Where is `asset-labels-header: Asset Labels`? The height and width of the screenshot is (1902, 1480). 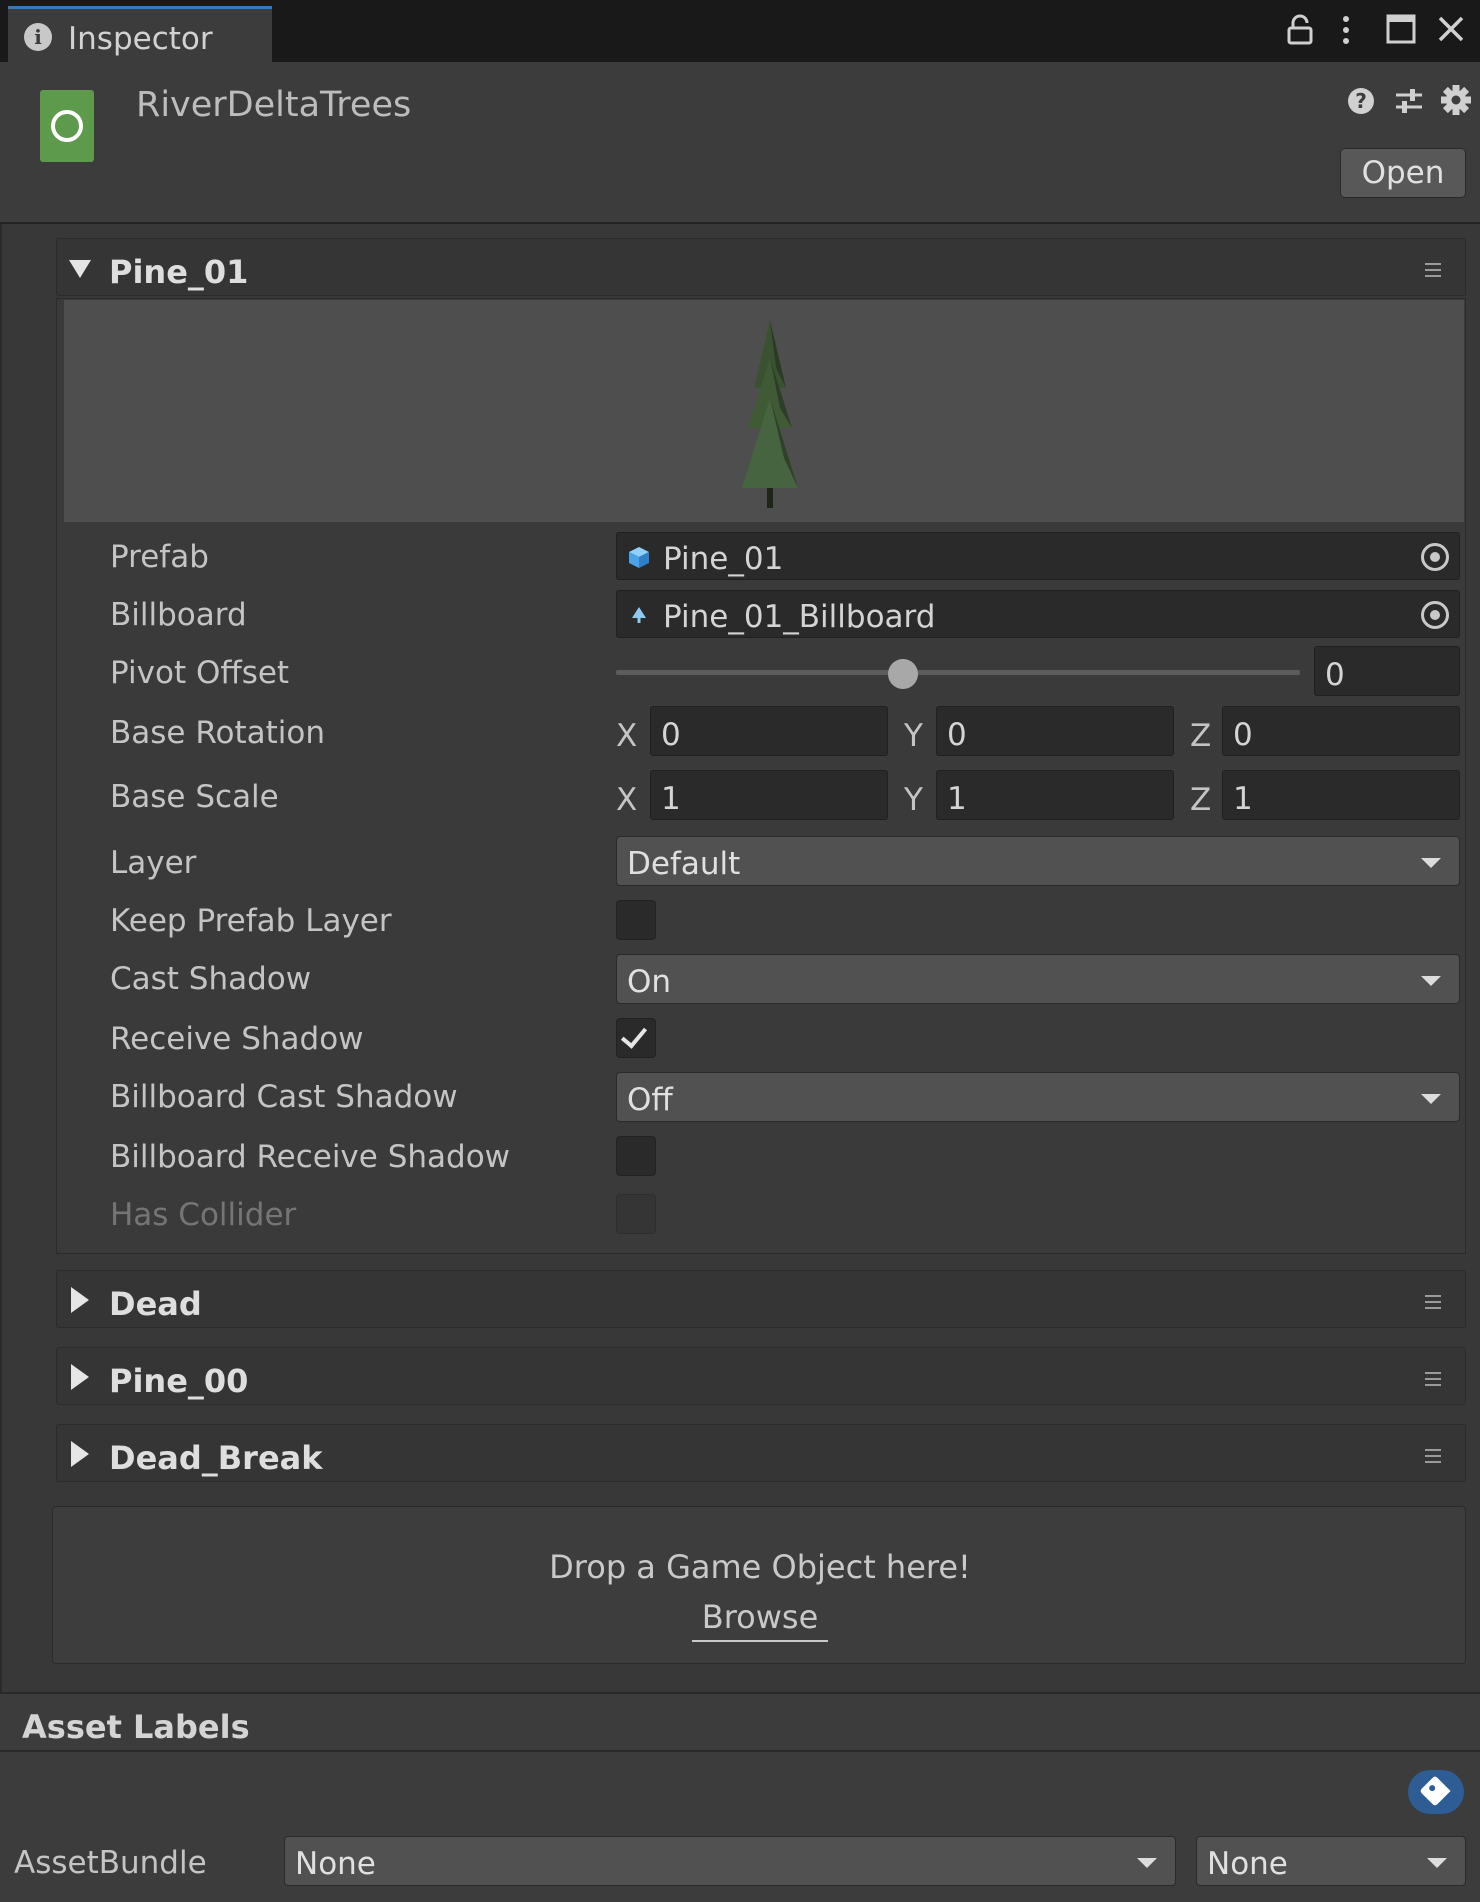
asset-labels-header: Asset Labels is located at coordinates (740, 1722).